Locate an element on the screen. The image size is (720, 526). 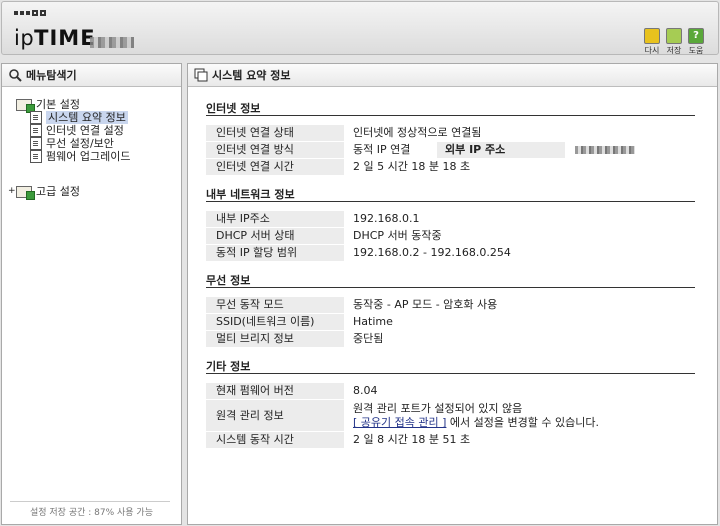
table-row: SSID(네트워크 이름) Hatime is located at coordinates (450, 322).